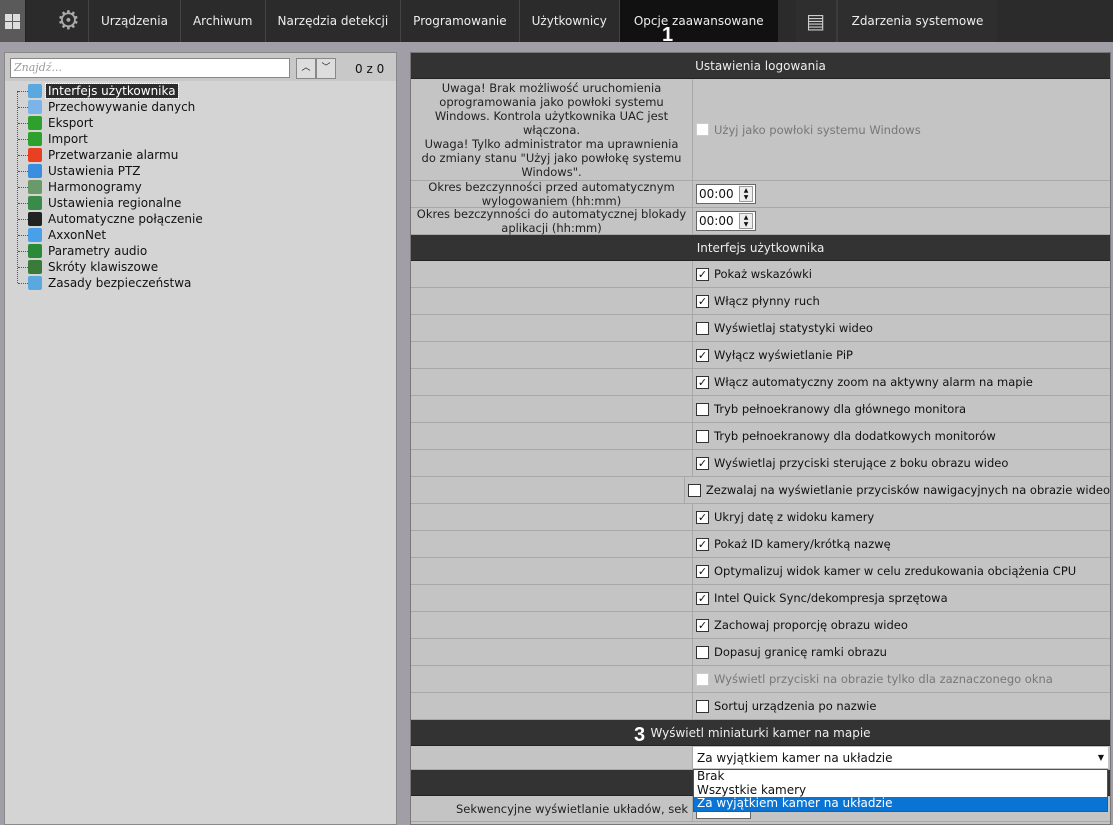 This screenshot has width=1113, height=825. I want to click on windows-menu-button, so click(12, 21).